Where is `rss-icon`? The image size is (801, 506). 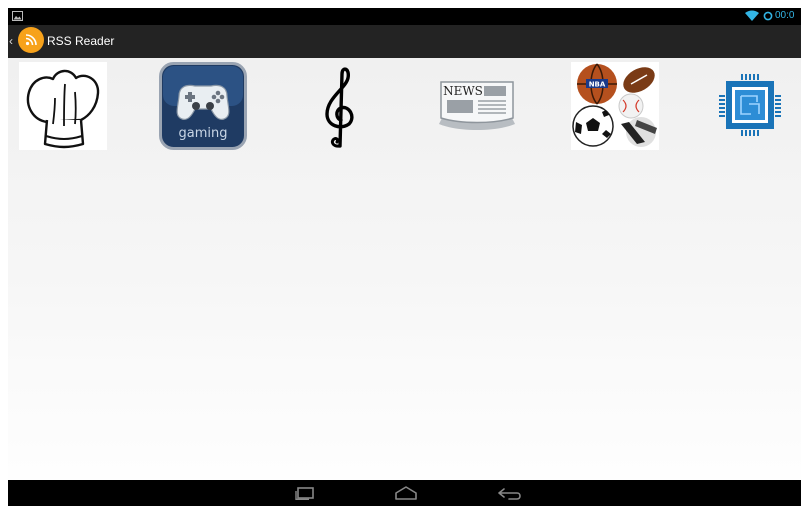 rss-icon is located at coordinates (31, 40).